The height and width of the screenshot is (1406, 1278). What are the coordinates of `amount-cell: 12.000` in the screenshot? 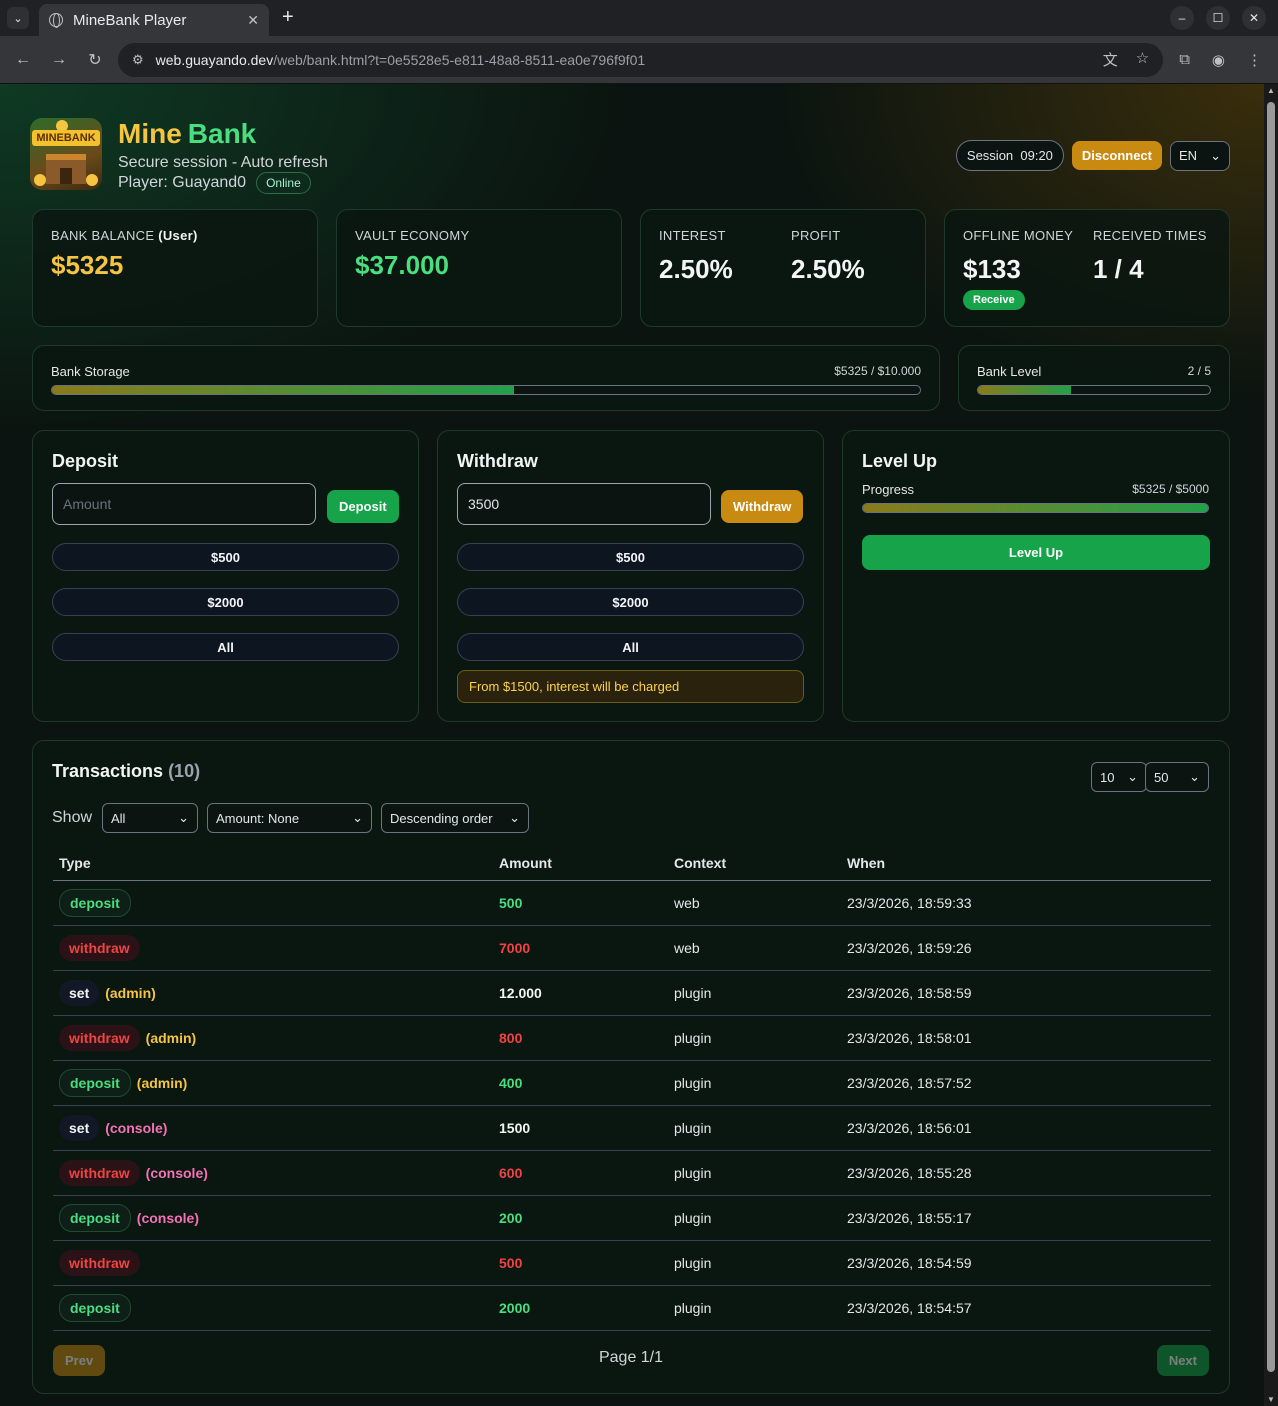 It's located at (580, 993).